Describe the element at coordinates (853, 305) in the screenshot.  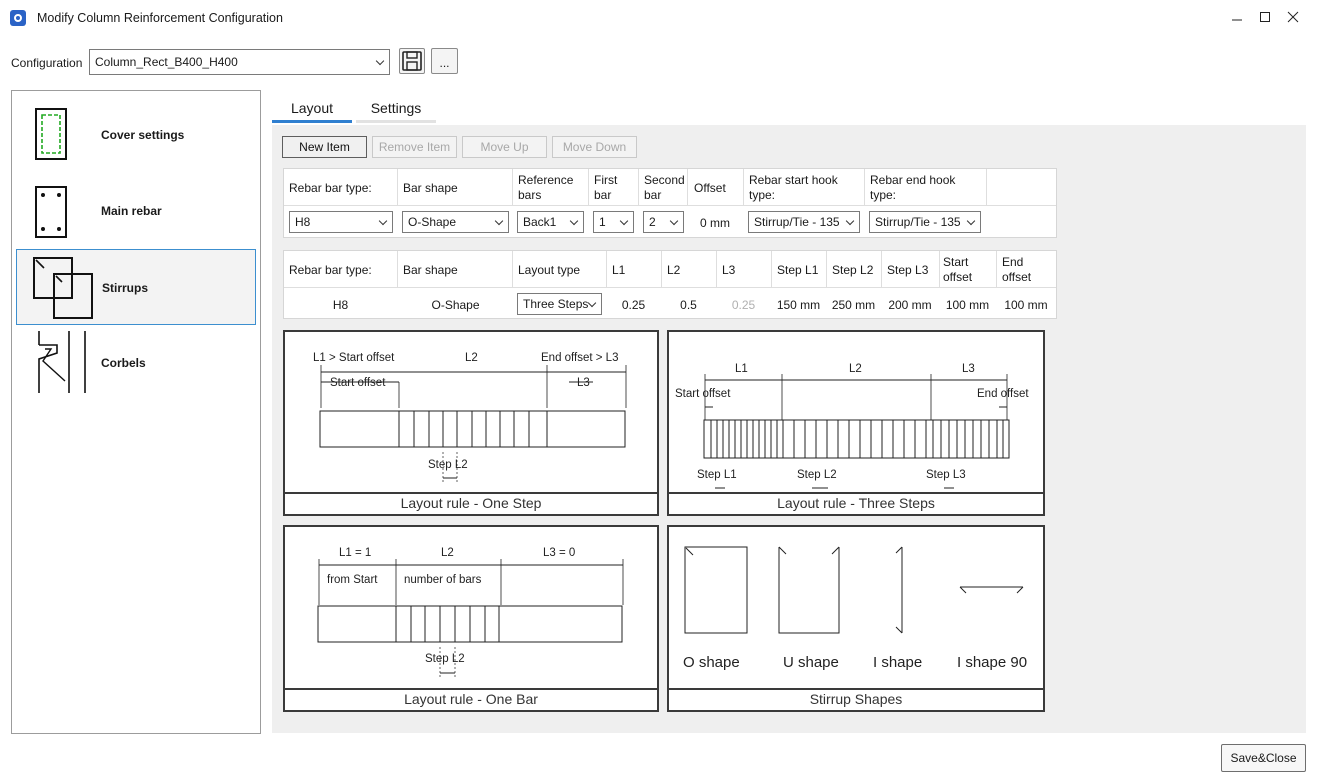
I see `step-l2-input: 250 mm` at that location.